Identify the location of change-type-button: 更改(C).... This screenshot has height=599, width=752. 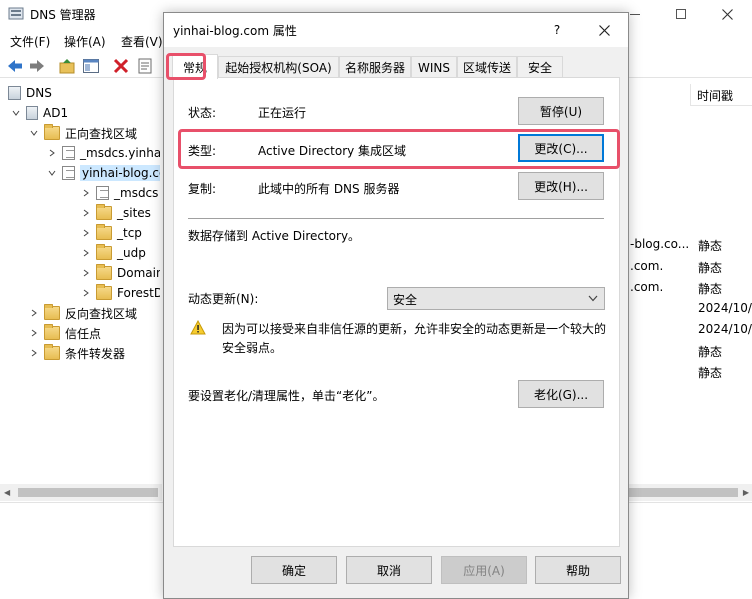
(561, 148).